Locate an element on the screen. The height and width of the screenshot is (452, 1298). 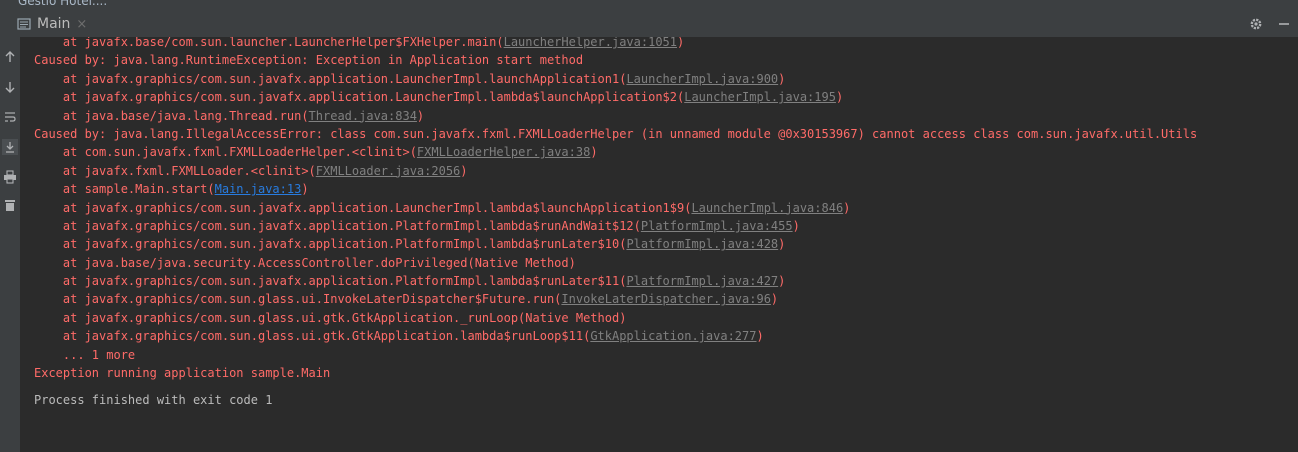
scroll-to-end-icon is located at coordinates (10, 147).